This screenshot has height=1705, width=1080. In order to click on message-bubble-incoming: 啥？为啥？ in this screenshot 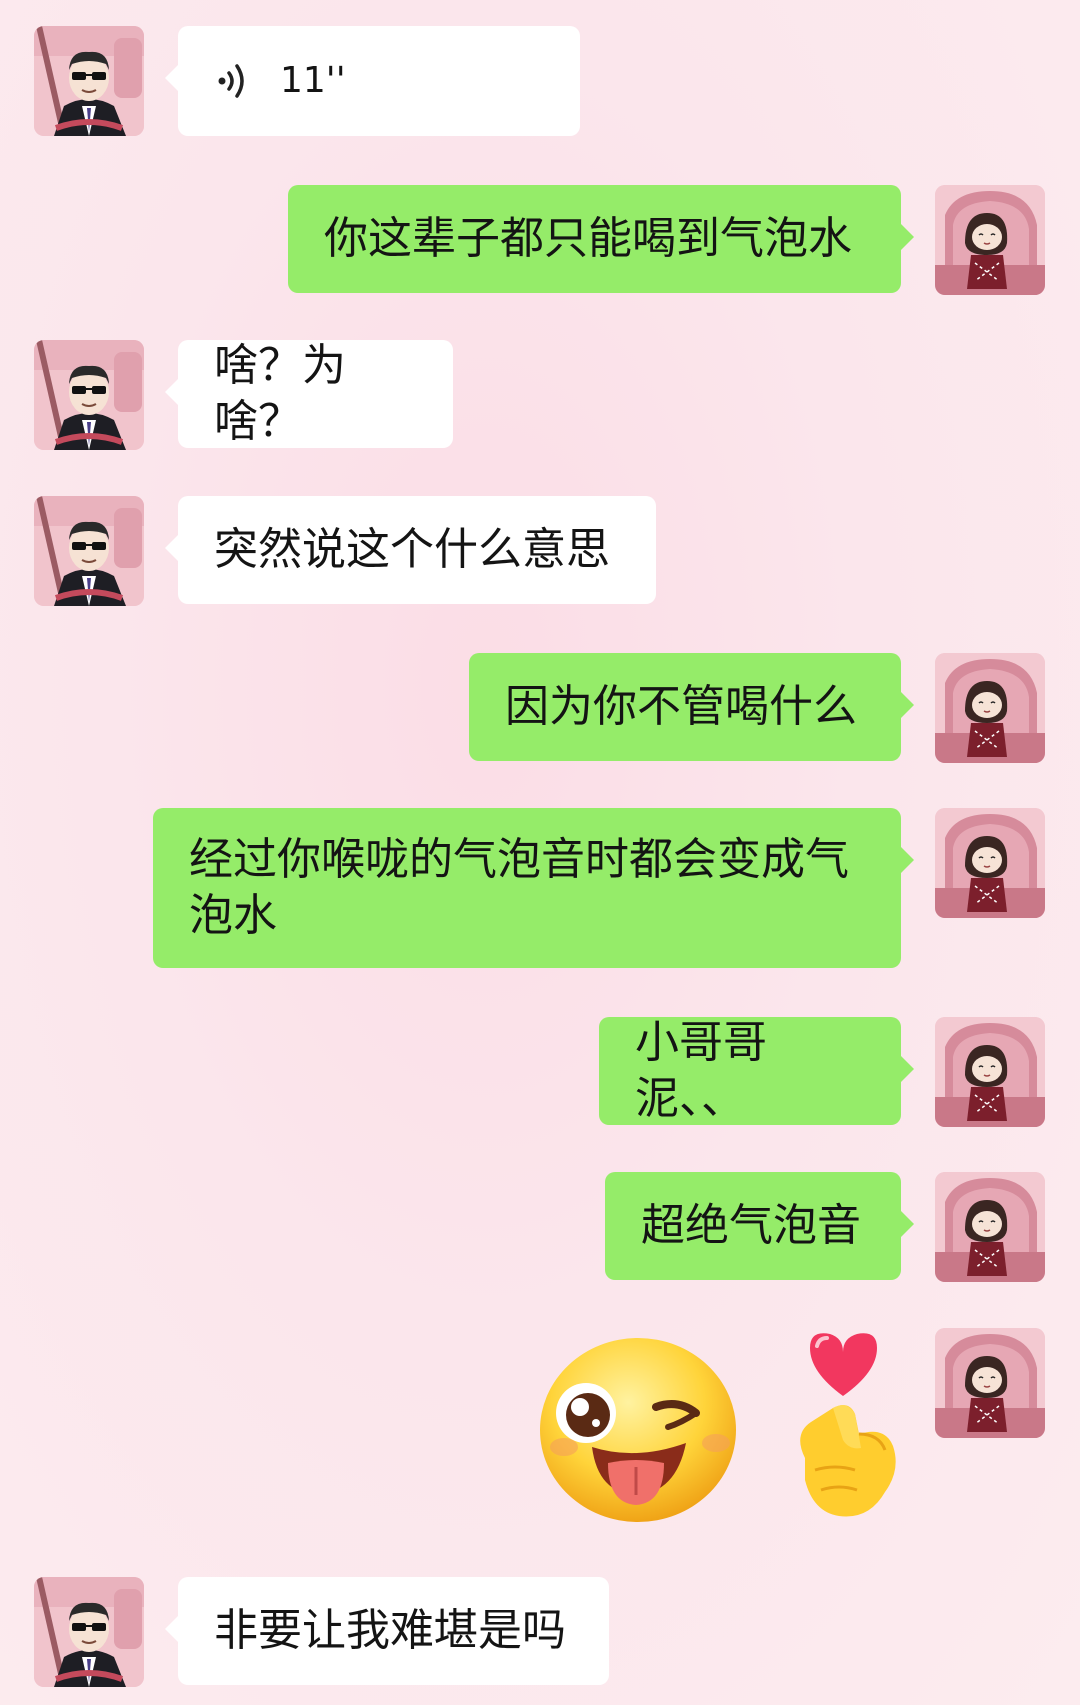, I will do `click(309, 394)`.